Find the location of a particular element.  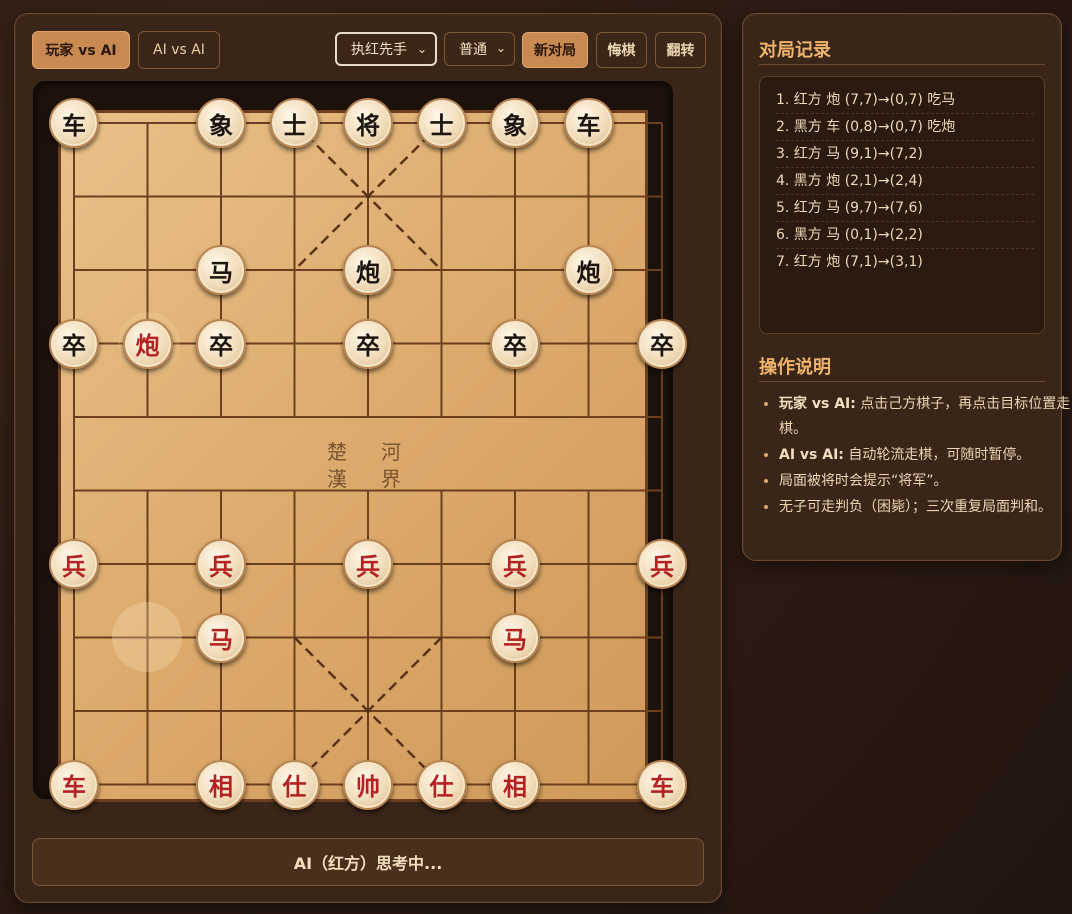

help-item-text: 无子可走判负（困毙）；三次重复局面判和。 is located at coordinates (915, 507).